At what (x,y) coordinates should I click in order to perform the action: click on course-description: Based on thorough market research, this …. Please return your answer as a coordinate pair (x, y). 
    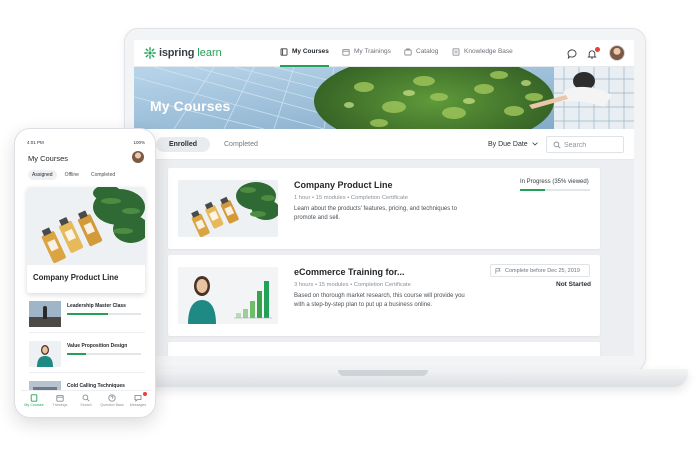
    Looking at the image, I should click on (379, 300).